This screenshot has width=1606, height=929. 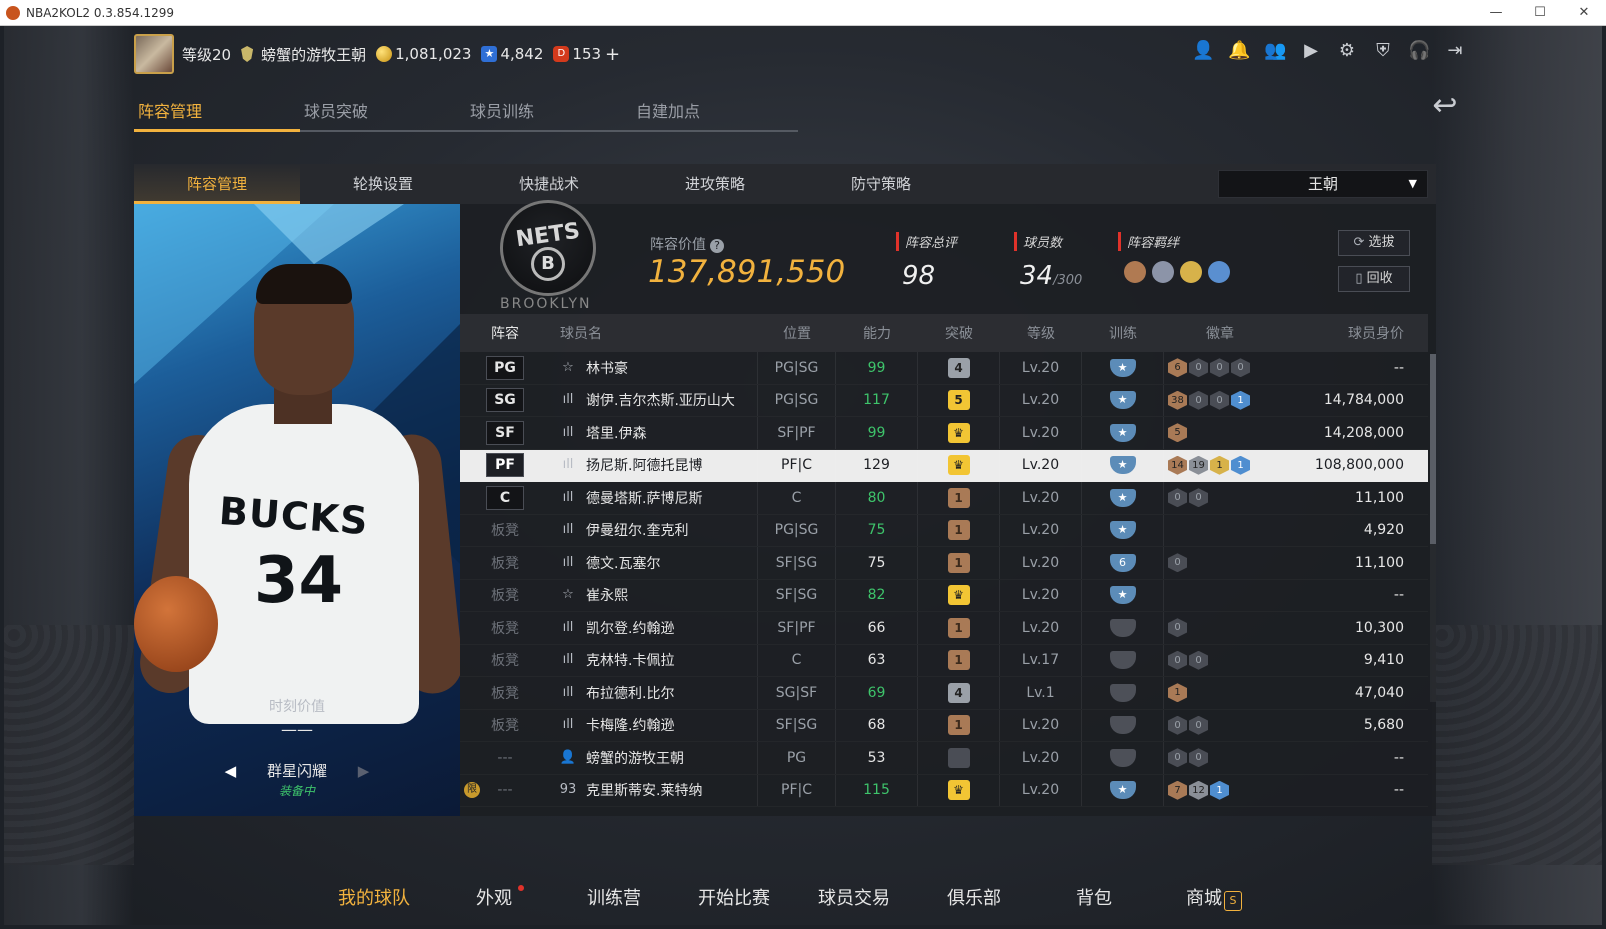 What do you see at coordinates (1383, 51) in the screenshot?
I see `shield-icon: ⛨` at bounding box center [1383, 51].